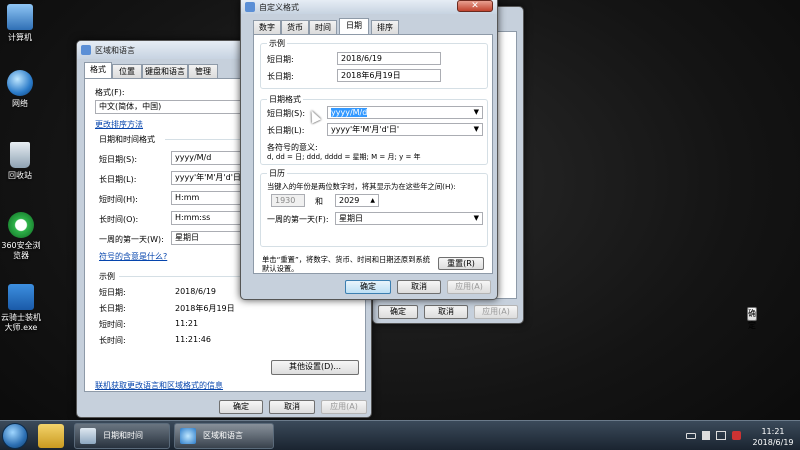  Describe the element at coordinates (15, 436) in the screenshot. I see `start-button` at that location.